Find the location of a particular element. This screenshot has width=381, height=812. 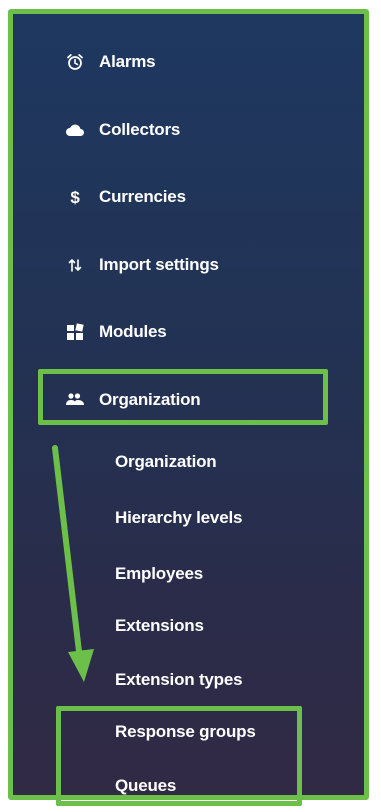

annotation-arrow is located at coordinates (73, 563).